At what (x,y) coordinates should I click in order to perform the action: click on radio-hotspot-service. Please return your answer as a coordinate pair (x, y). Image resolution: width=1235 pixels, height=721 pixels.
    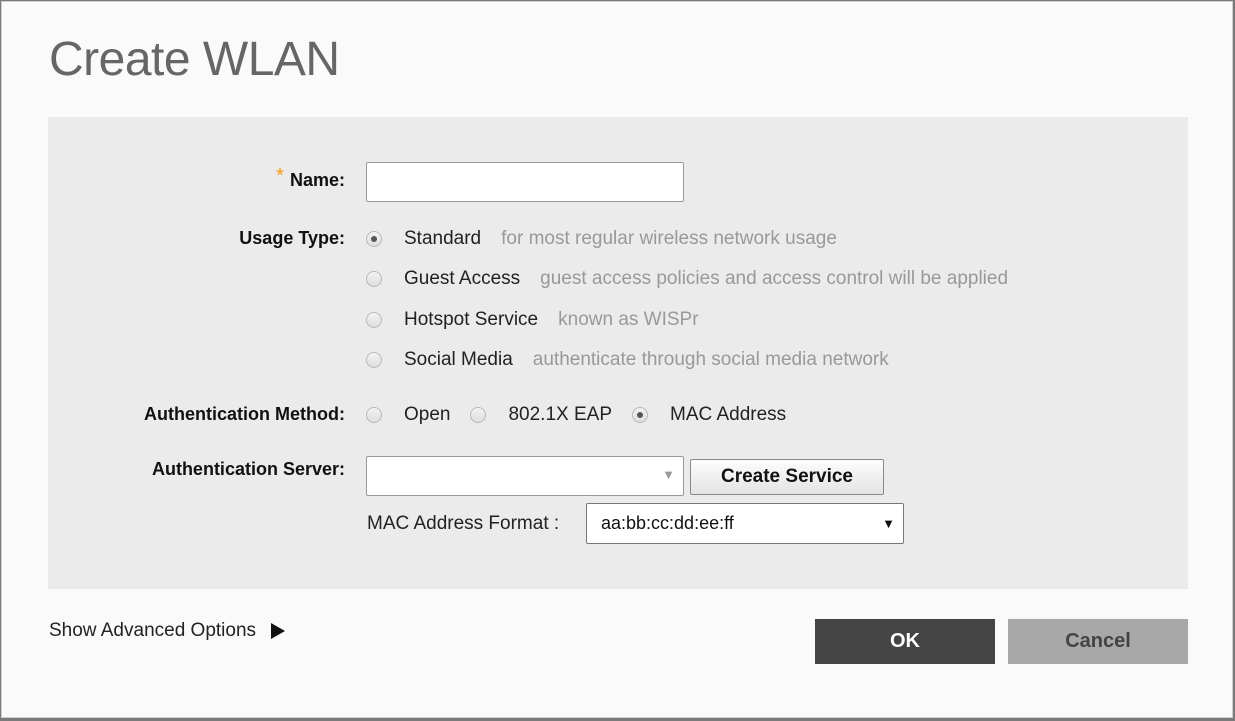
    Looking at the image, I should click on (374, 320).